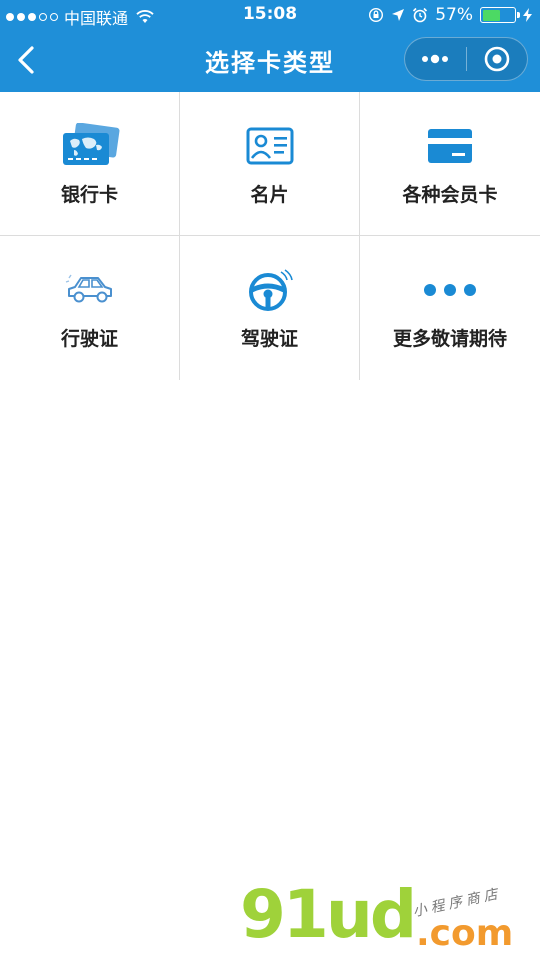 The height and width of the screenshot is (960, 540). Describe the element at coordinates (449, 339) in the screenshot. I see `card-type-label: 更多敬请期待` at that location.